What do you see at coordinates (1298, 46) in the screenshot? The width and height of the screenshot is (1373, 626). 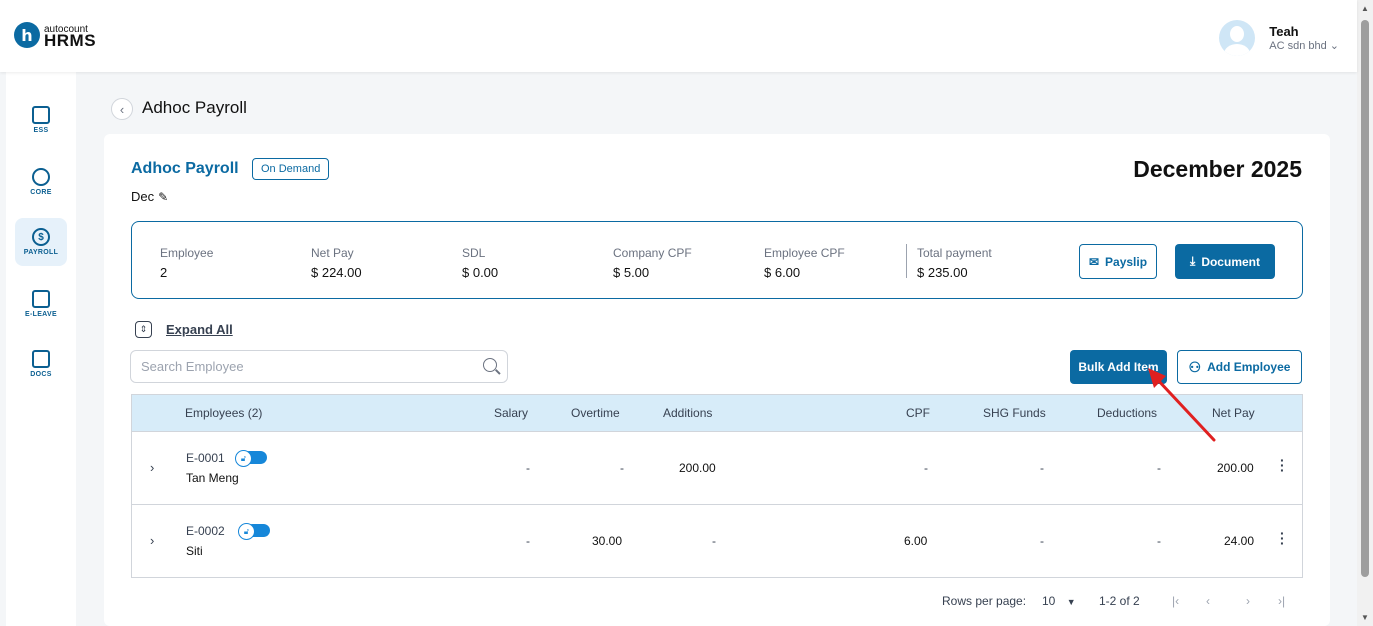 I see `user-company: AC sdn bhd` at bounding box center [1298, 46].